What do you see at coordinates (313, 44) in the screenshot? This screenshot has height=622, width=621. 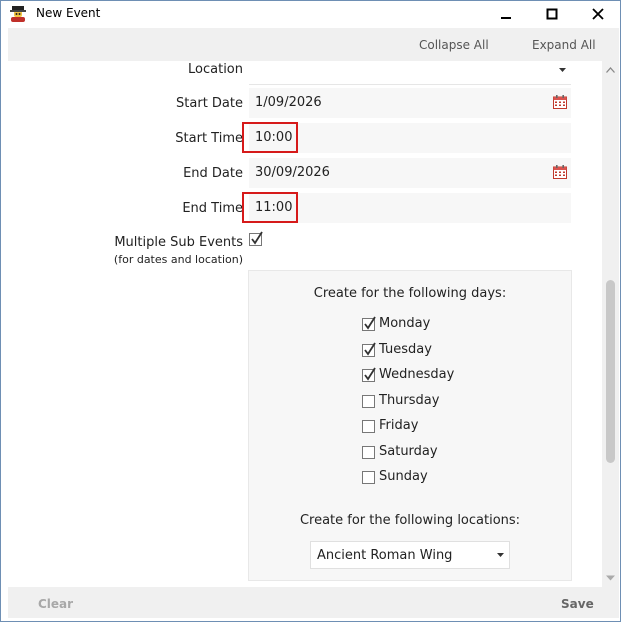 I see `top-toolbar: Collapse All Expand All` at bounding box center [313, 44].